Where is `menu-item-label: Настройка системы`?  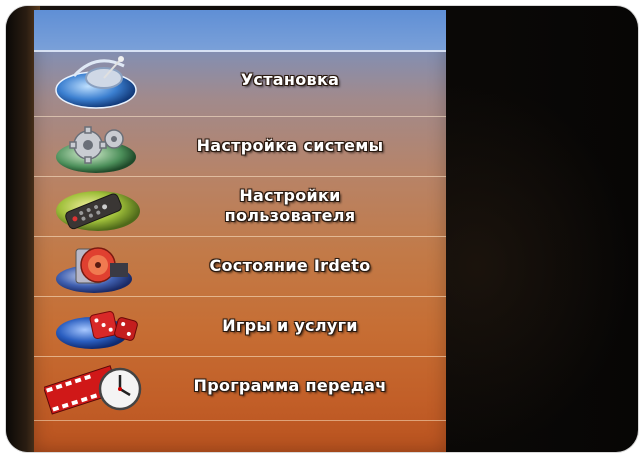
menu-item-label: Настройка системы is located at coordinates (290, 145).